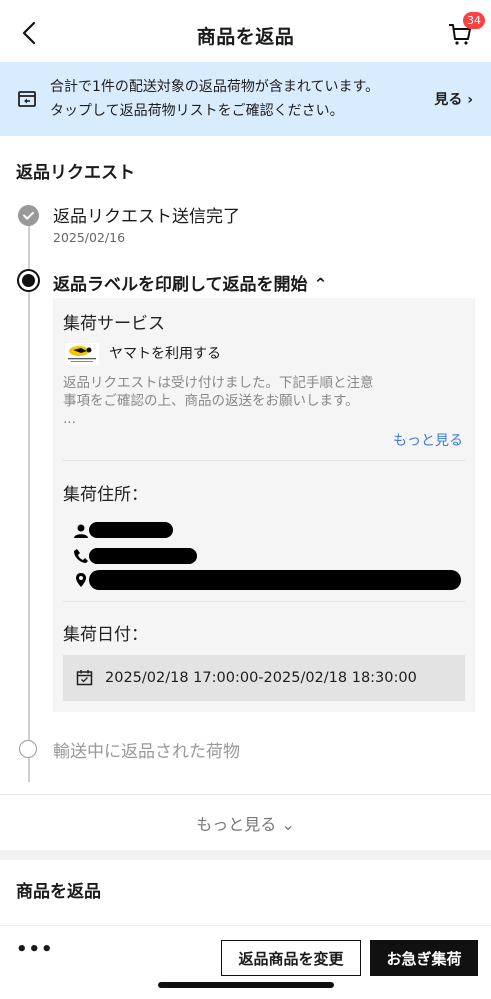  I want to click on address-phone-row, so click(81, 556).